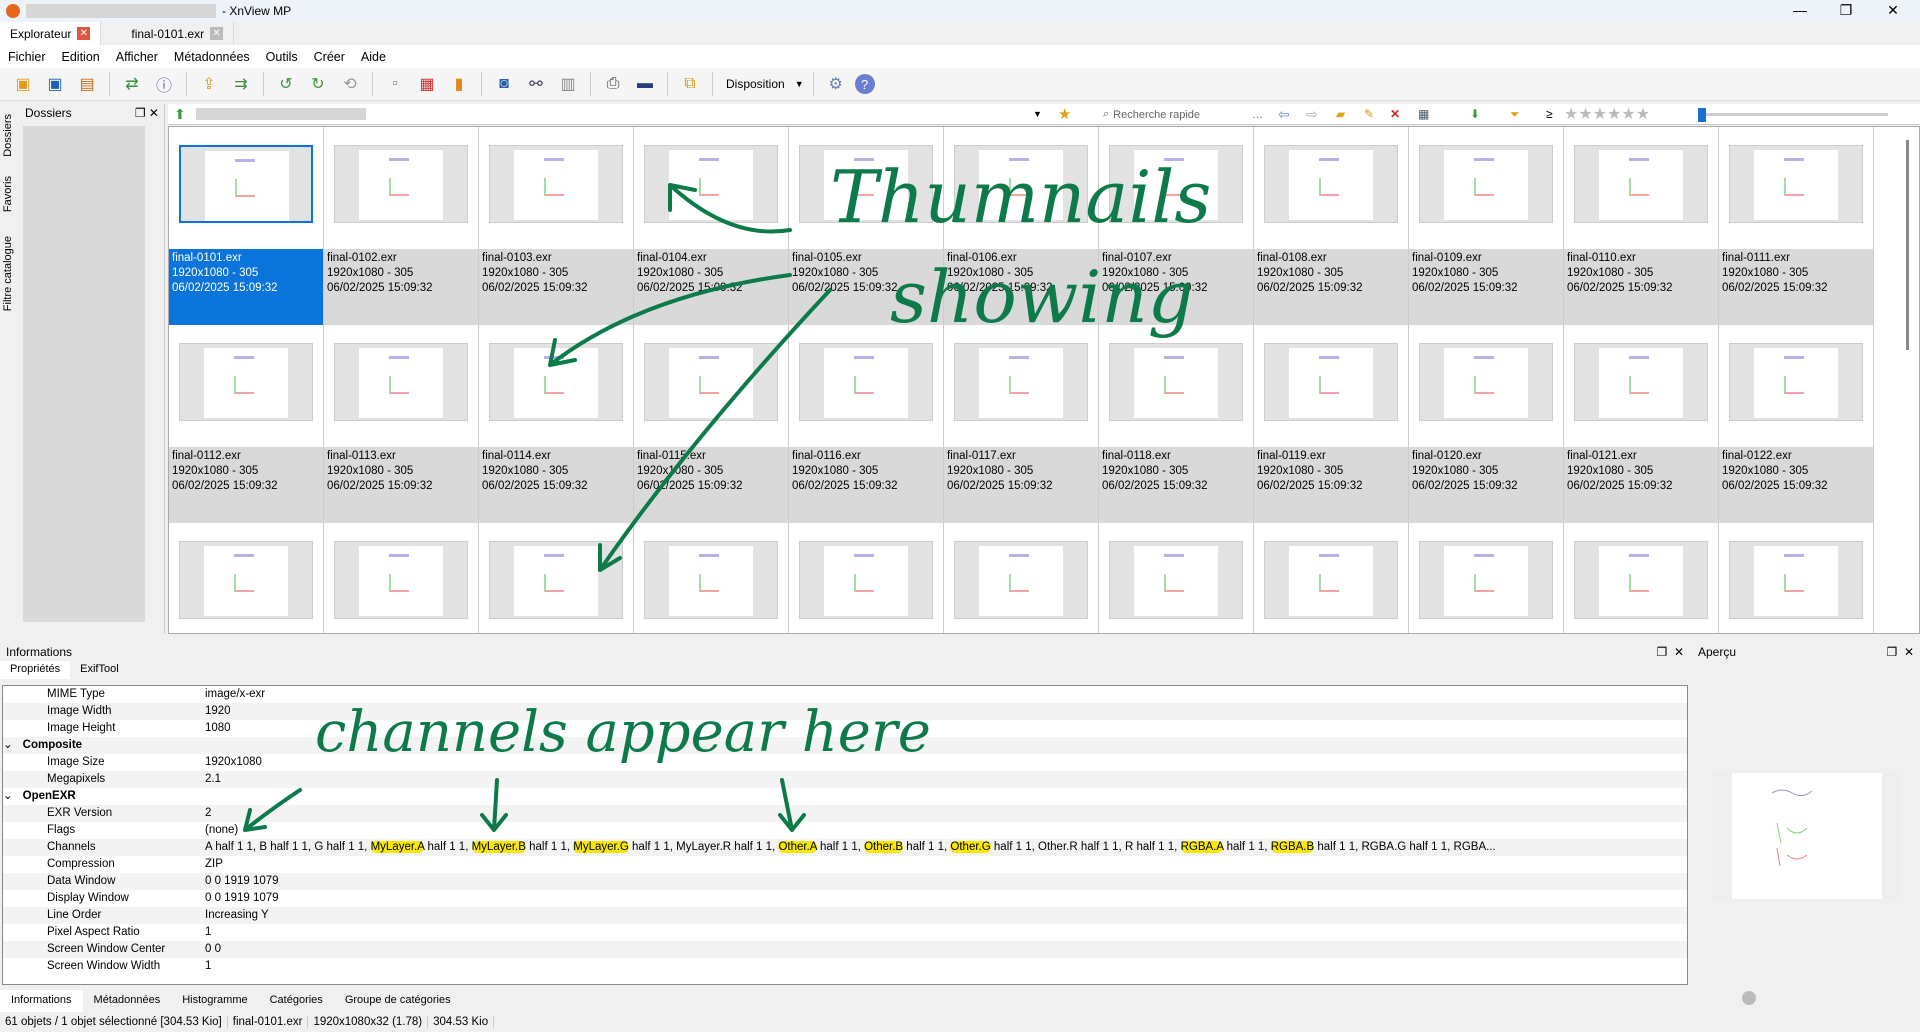  What do you see at coordinates (504, 84) in the screenshot?
I see `capture-icon: ◙` at bounding box center [504, 84].